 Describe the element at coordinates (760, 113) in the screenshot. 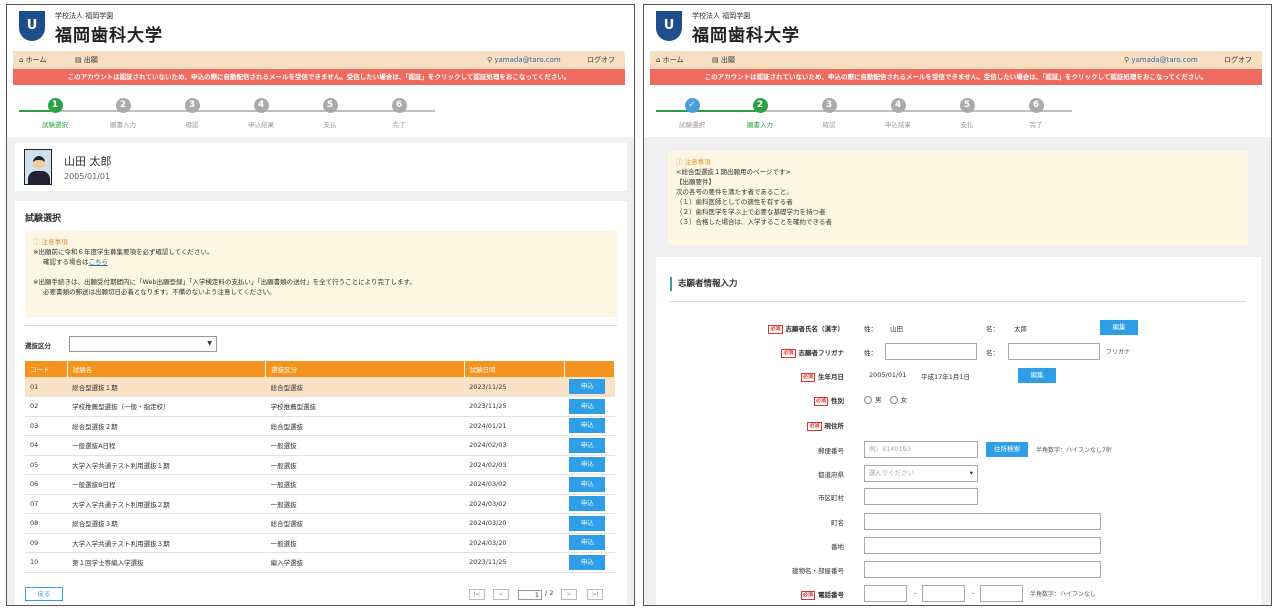

I see `step-2: 2 願書入力` at that location.